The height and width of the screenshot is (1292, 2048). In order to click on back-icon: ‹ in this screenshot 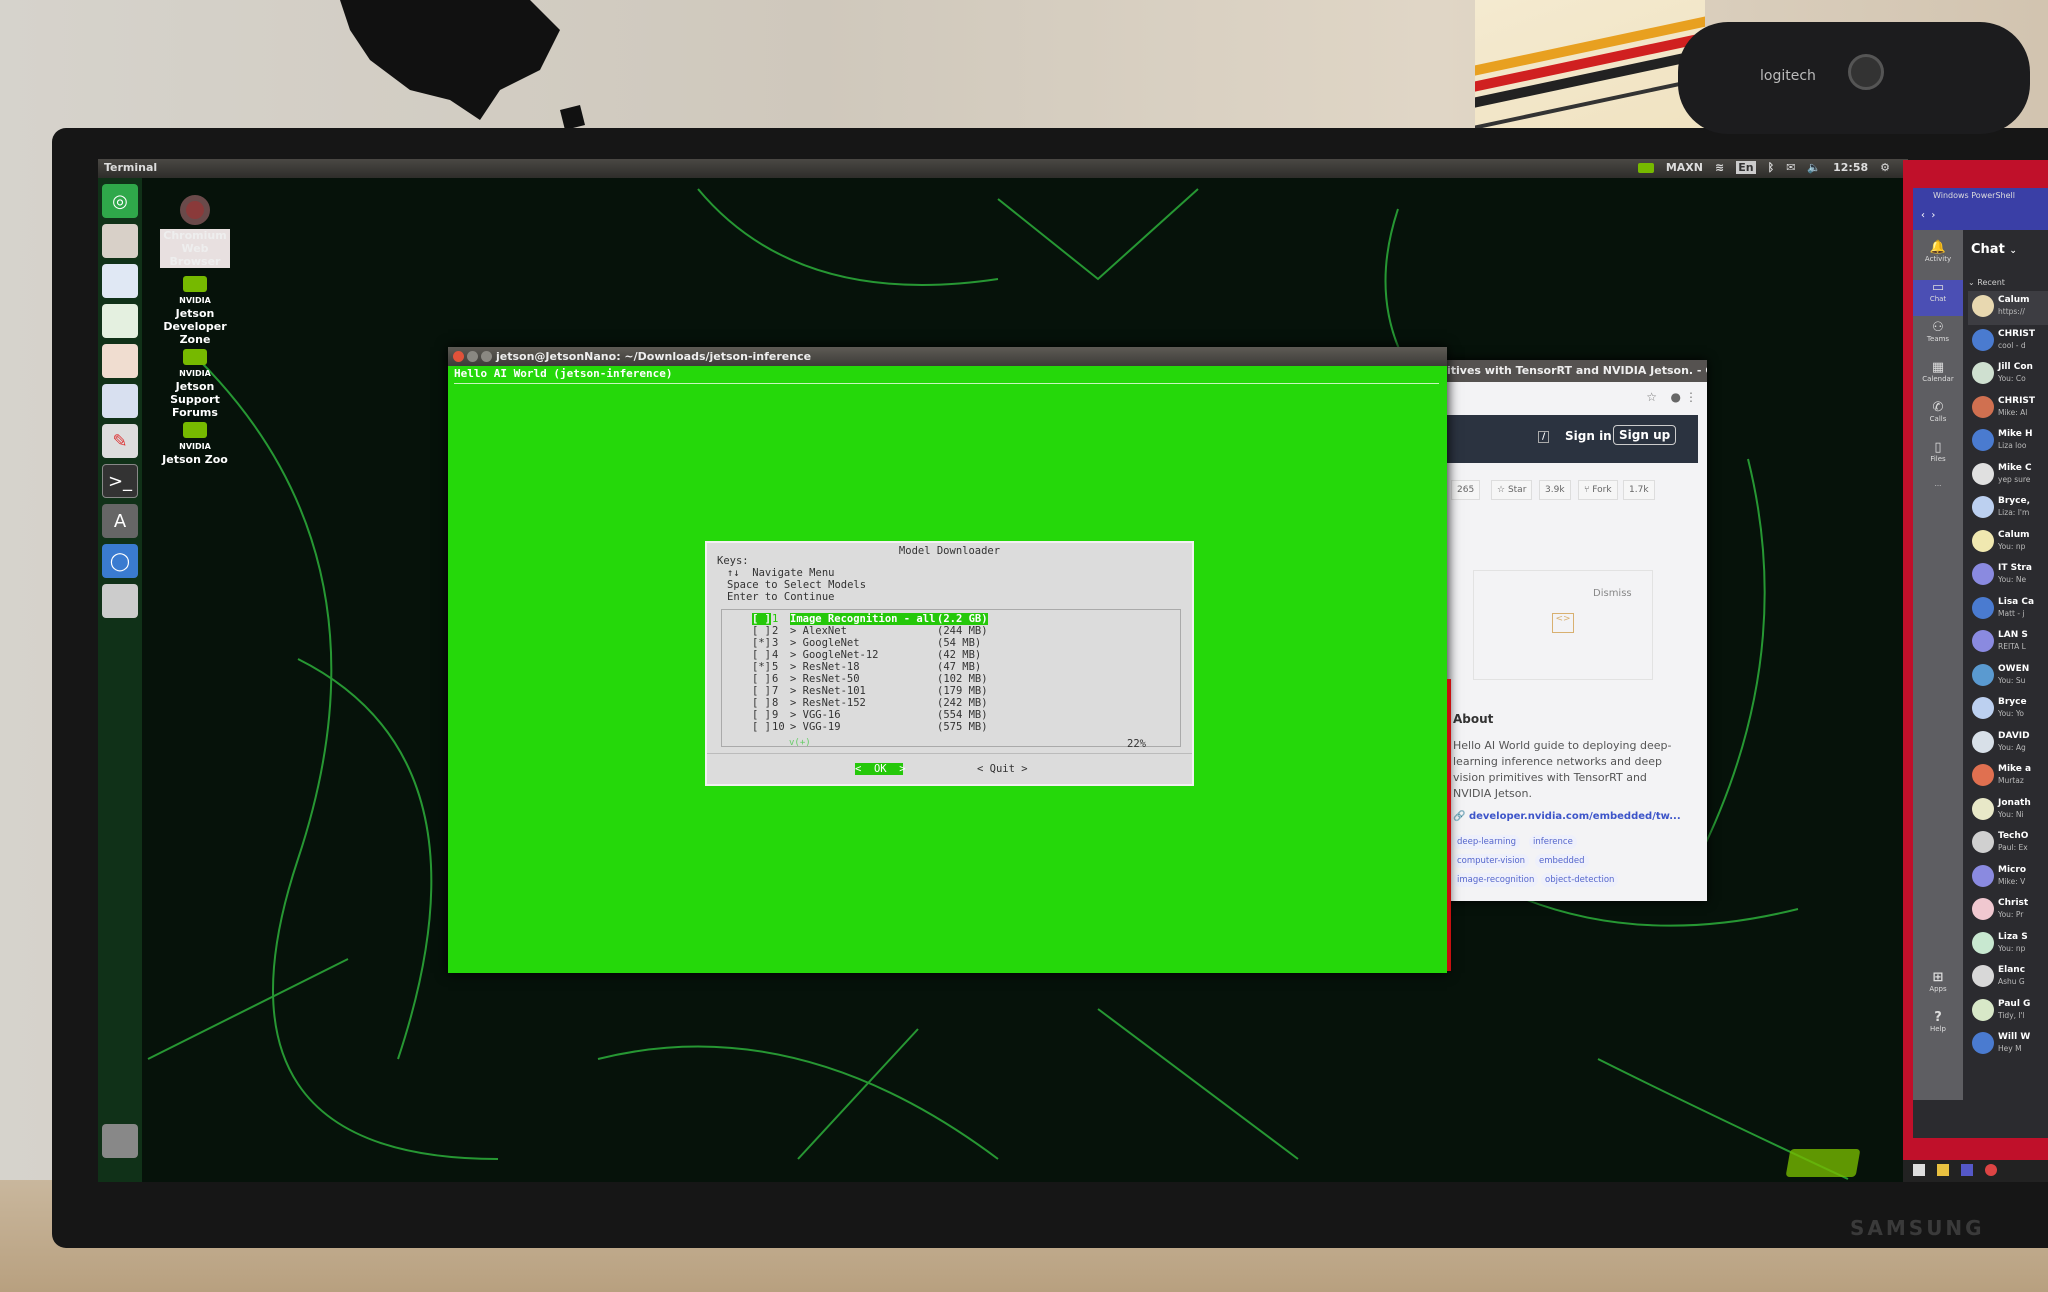, I will do `click(1923, 215)`.